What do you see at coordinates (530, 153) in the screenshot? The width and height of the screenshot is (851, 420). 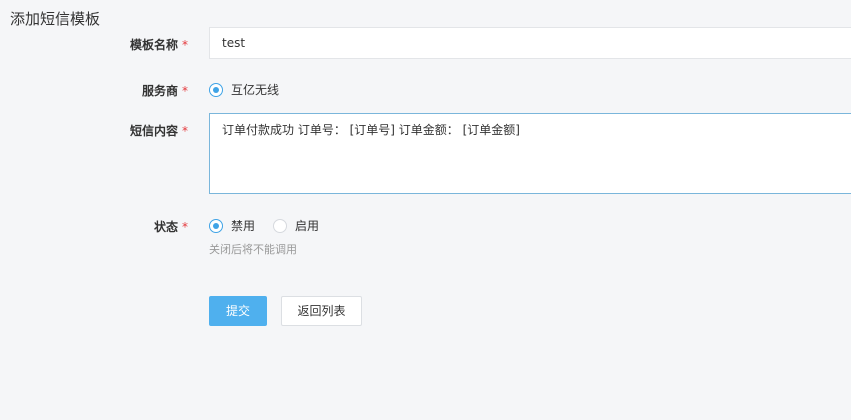 I see `sms-content-textarea: 订单付款成功 订单号： [订单号] 订单金额： [订单金额]` at bounding box center [530, 153].